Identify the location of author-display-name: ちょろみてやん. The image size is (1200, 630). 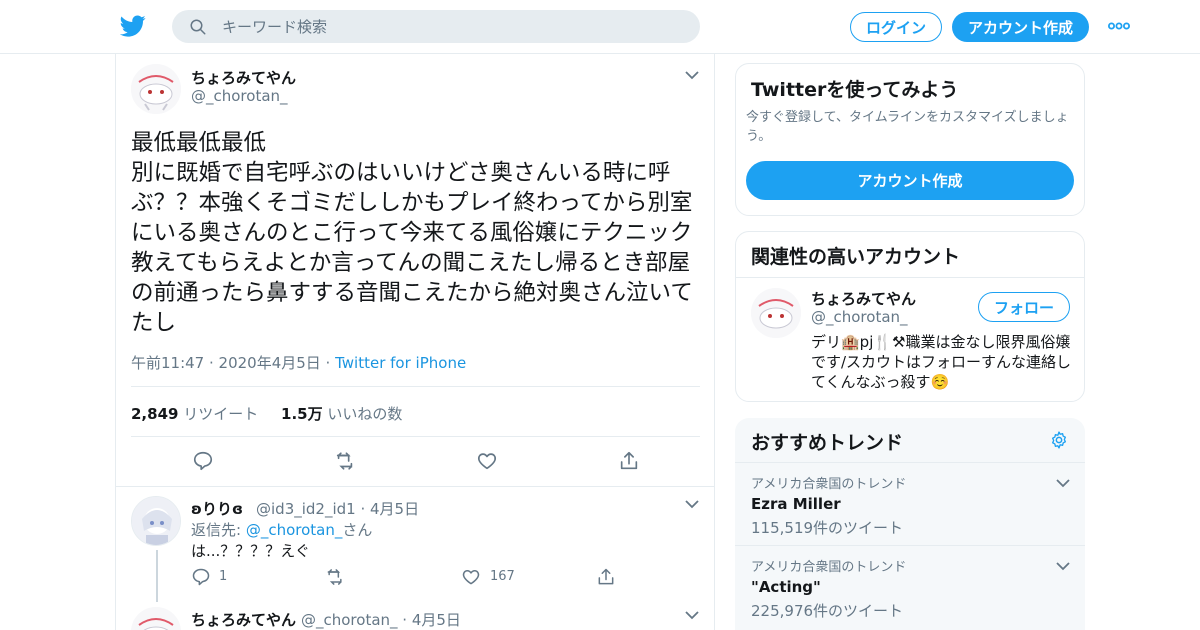
(243, 77).